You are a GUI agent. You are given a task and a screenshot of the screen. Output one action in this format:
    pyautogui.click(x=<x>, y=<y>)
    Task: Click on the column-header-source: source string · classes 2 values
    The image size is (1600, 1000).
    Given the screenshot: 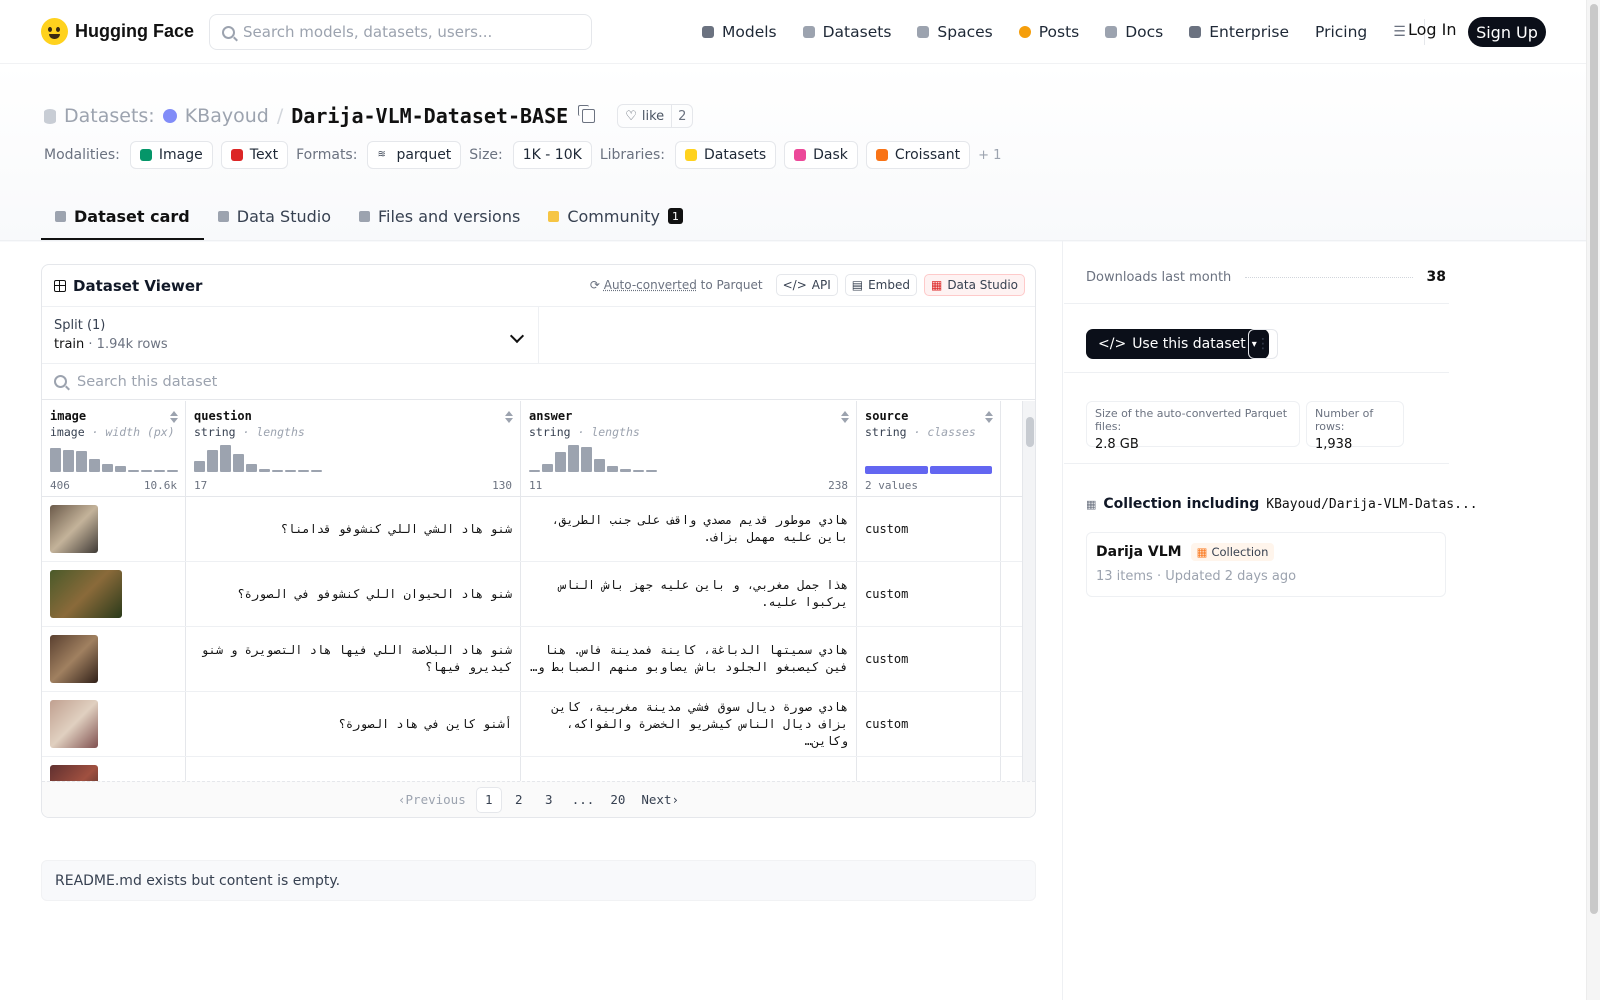 What is the action you would take?
    pyautogui.click(x=929, y=448)
    